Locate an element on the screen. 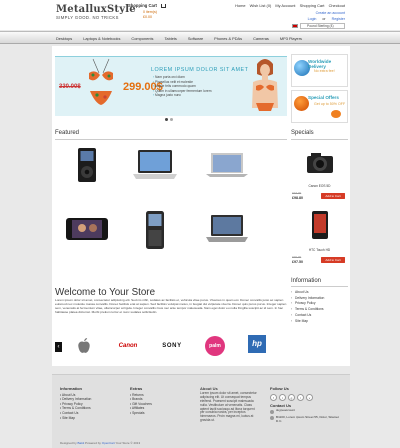  menu-item-software: Software is located at coordinates (195, 38).